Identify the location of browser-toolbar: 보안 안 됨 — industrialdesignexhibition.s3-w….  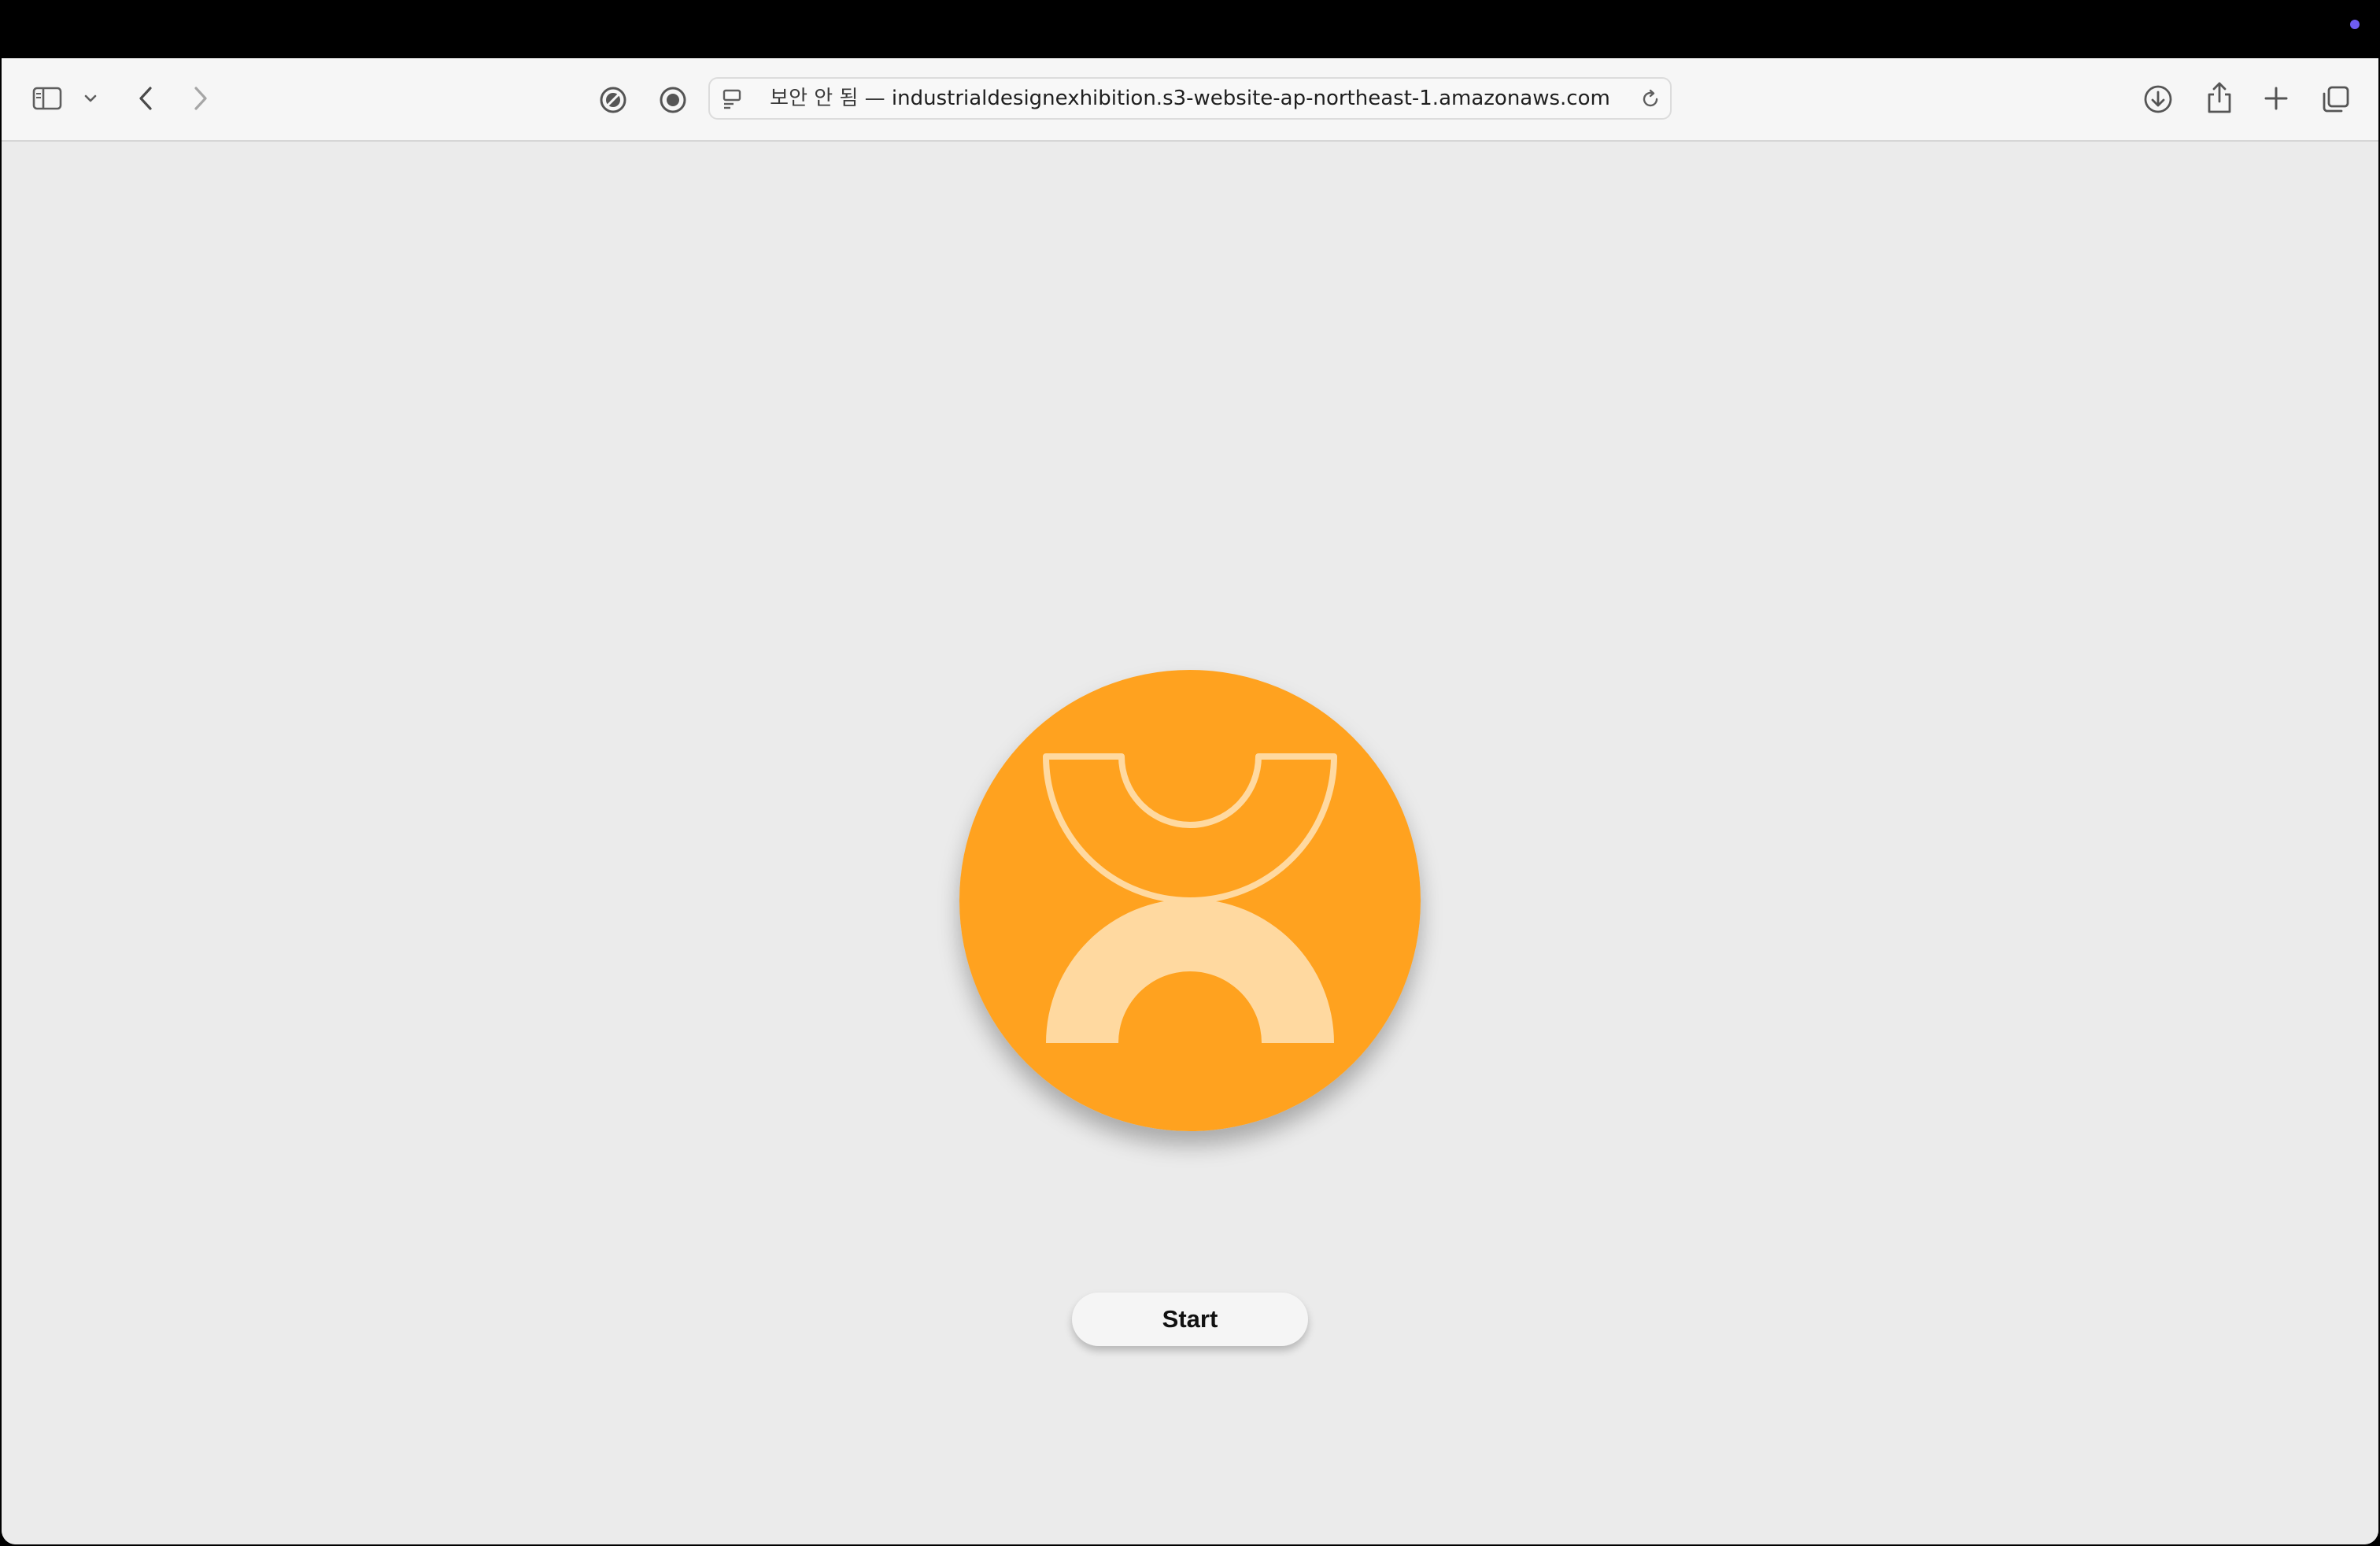
(1190, 100).